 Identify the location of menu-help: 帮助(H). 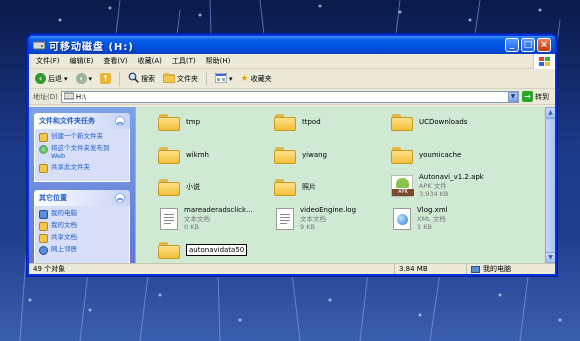
(218, 61).